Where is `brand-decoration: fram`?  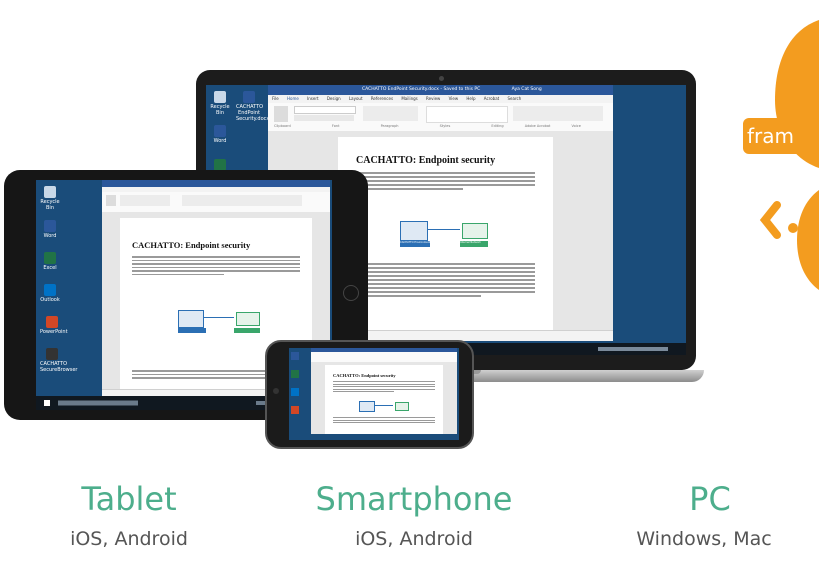
brand-decoration: fram is located at coordinates (777, 150).